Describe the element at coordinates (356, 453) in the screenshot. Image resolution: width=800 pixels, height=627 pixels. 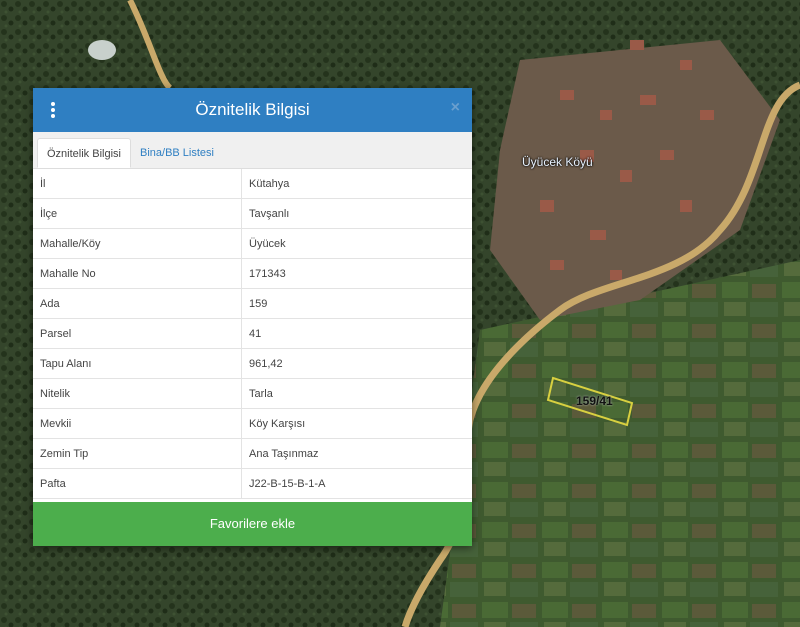
I see `attribute-value: Ana Taşınmaz` at that location.